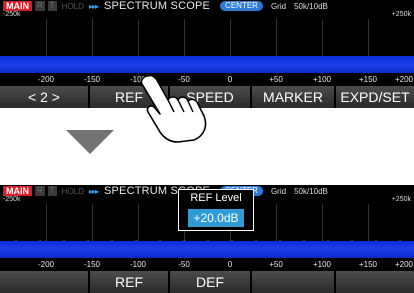 Image resolution: width=414 pixels, height=293 pixels. Describe the element at coordinates (216, 198) in the screenshot. I see `ref-level-label: REF Level` at that location.